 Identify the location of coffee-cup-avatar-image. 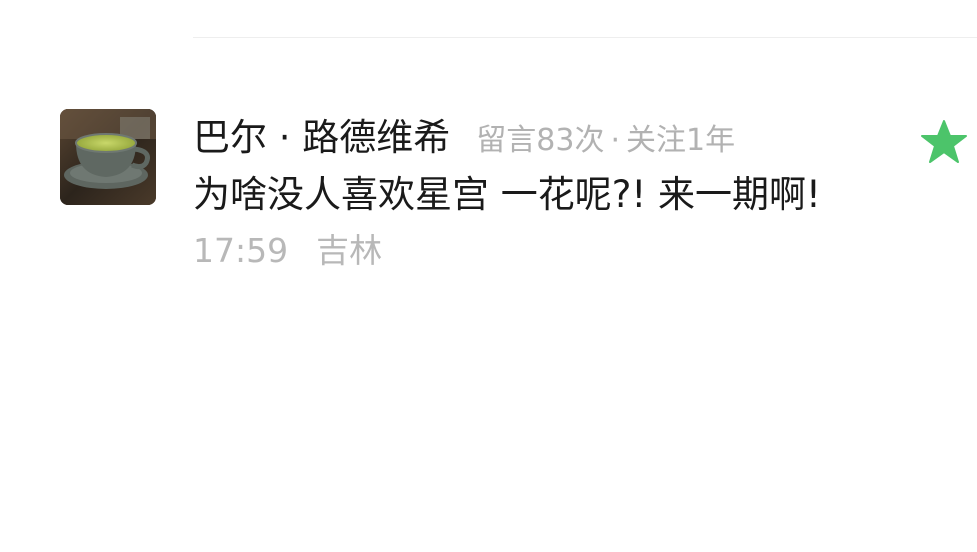
(108, 157).